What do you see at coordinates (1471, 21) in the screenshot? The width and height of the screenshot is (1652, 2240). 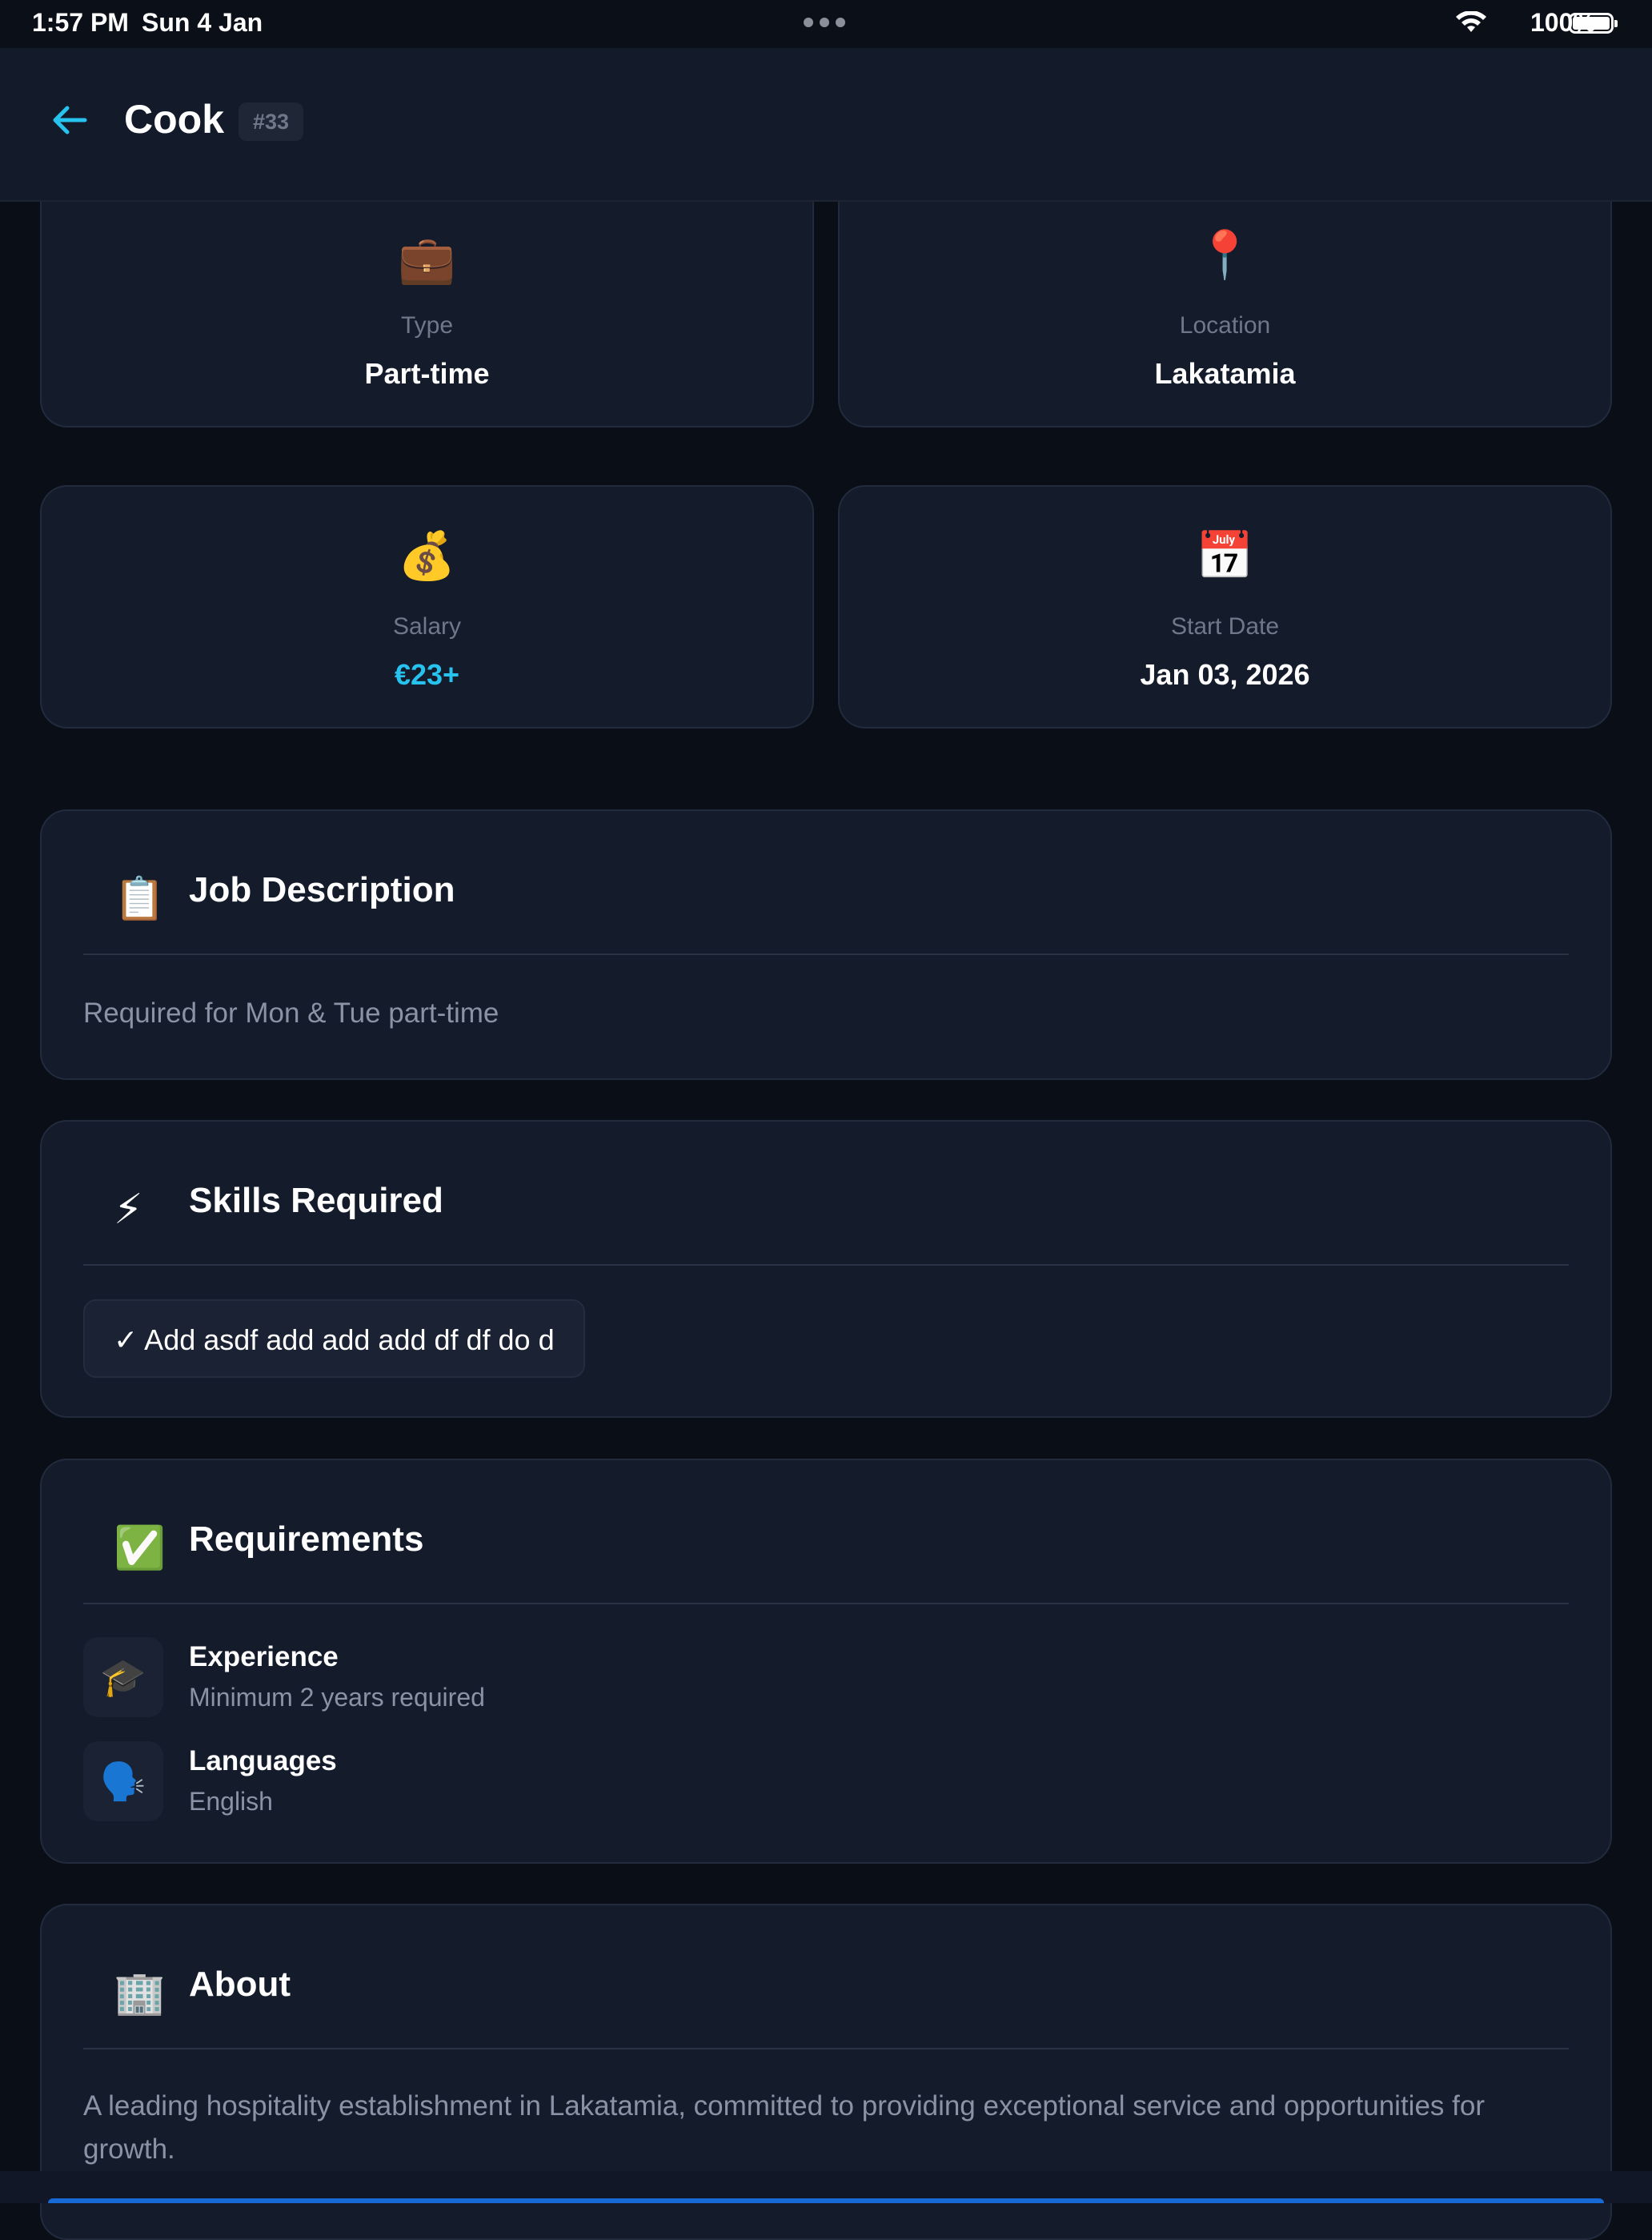 I see `wifi-icon` at bounding box center [1471, 21].